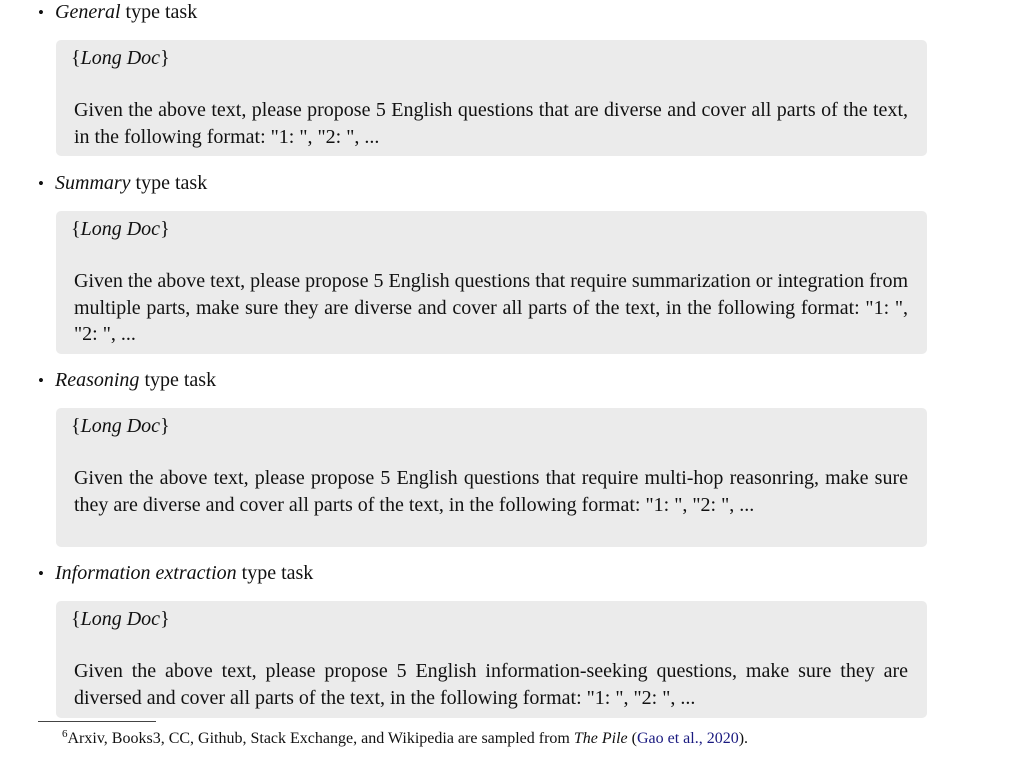 The image size is (1036, 779). What do you see at coordinates (97, 721) in the screenshot?
I see `footnote-divider` at bounding box center [97, 721].